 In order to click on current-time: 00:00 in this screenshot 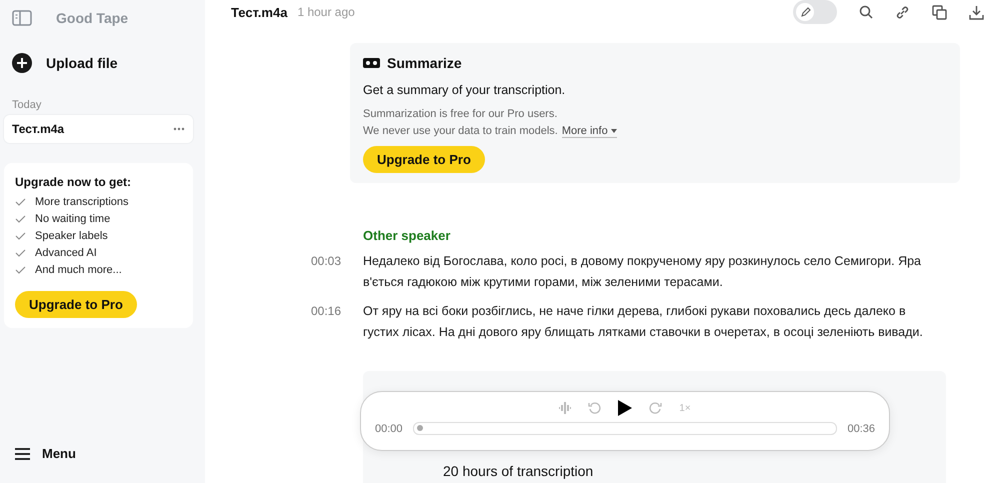, I will do `click(389, 428)`.